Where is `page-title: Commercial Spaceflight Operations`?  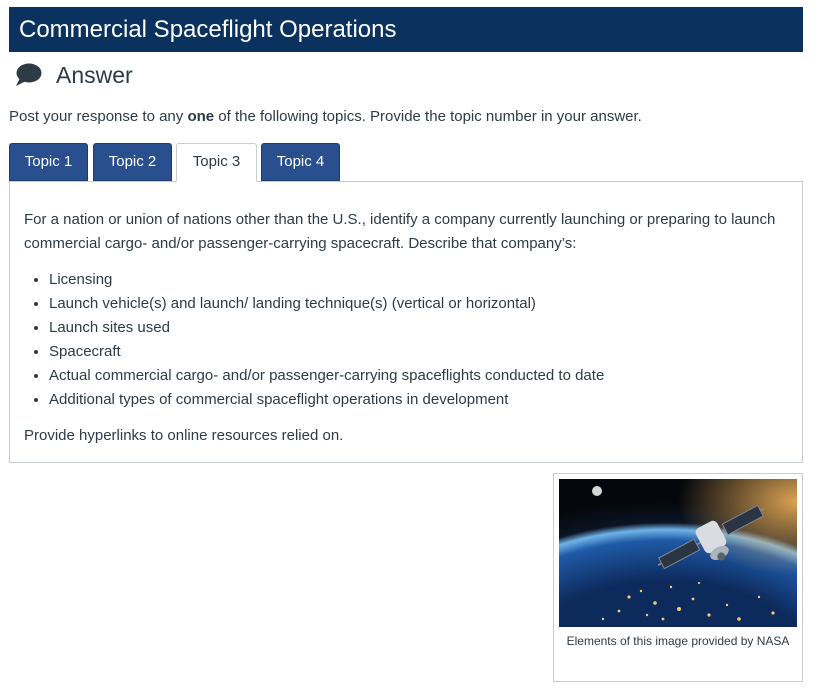 page-title: Commercial Spaceflight Operations is located at coordinates (208, 29).